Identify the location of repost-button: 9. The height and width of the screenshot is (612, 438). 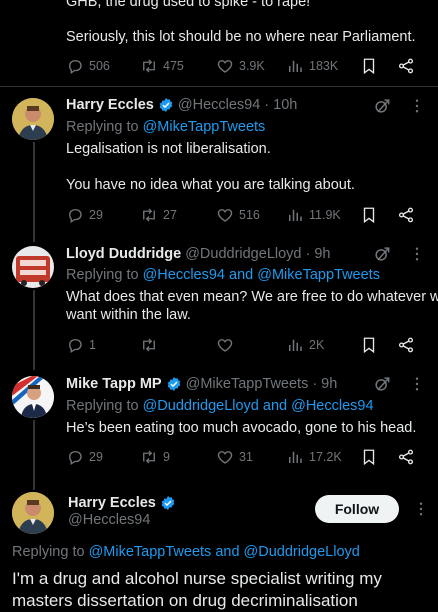
(155, 457).